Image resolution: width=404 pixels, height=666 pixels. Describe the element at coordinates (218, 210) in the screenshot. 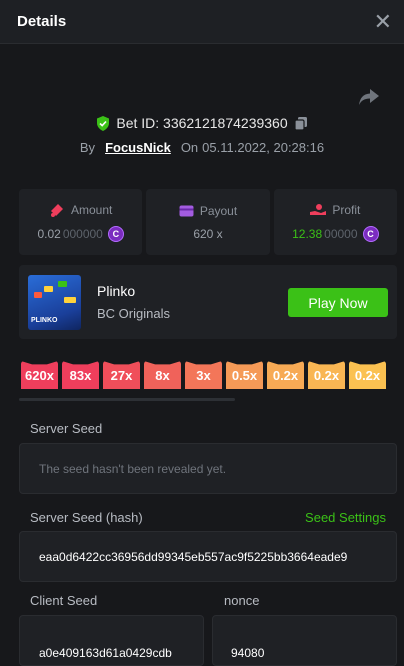

I see `payout-label: Payout` at that location.